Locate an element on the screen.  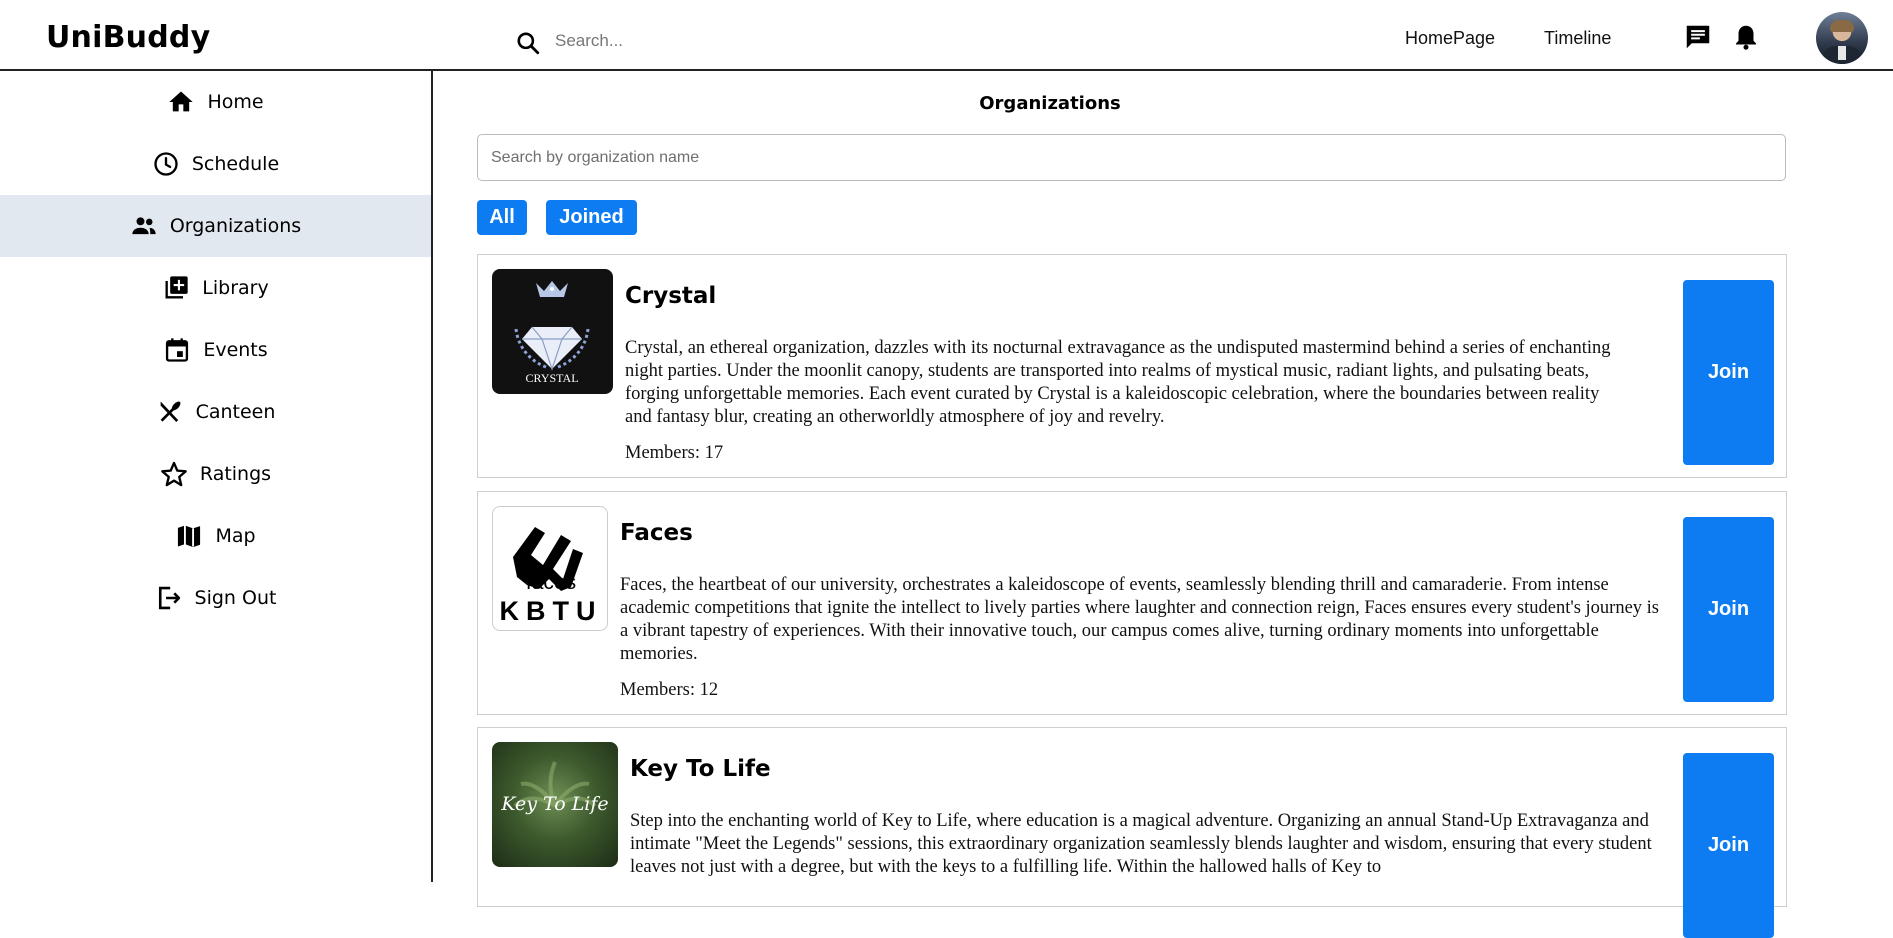
organization-name: Key To Life is located at coordinates (700, 769).